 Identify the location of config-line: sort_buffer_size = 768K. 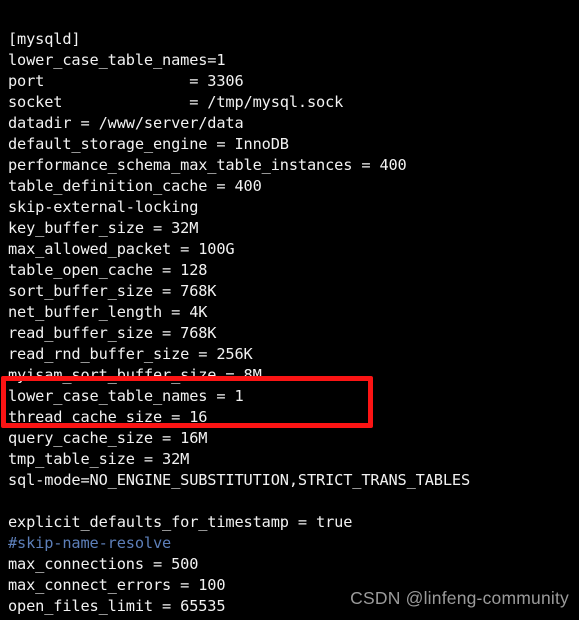
(293, 291).